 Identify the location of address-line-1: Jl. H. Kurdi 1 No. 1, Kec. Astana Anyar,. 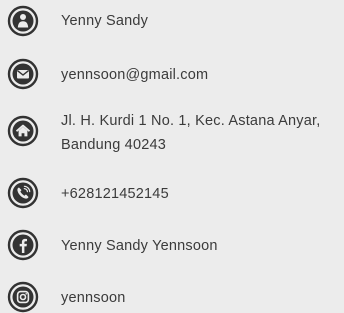
(191, 121).